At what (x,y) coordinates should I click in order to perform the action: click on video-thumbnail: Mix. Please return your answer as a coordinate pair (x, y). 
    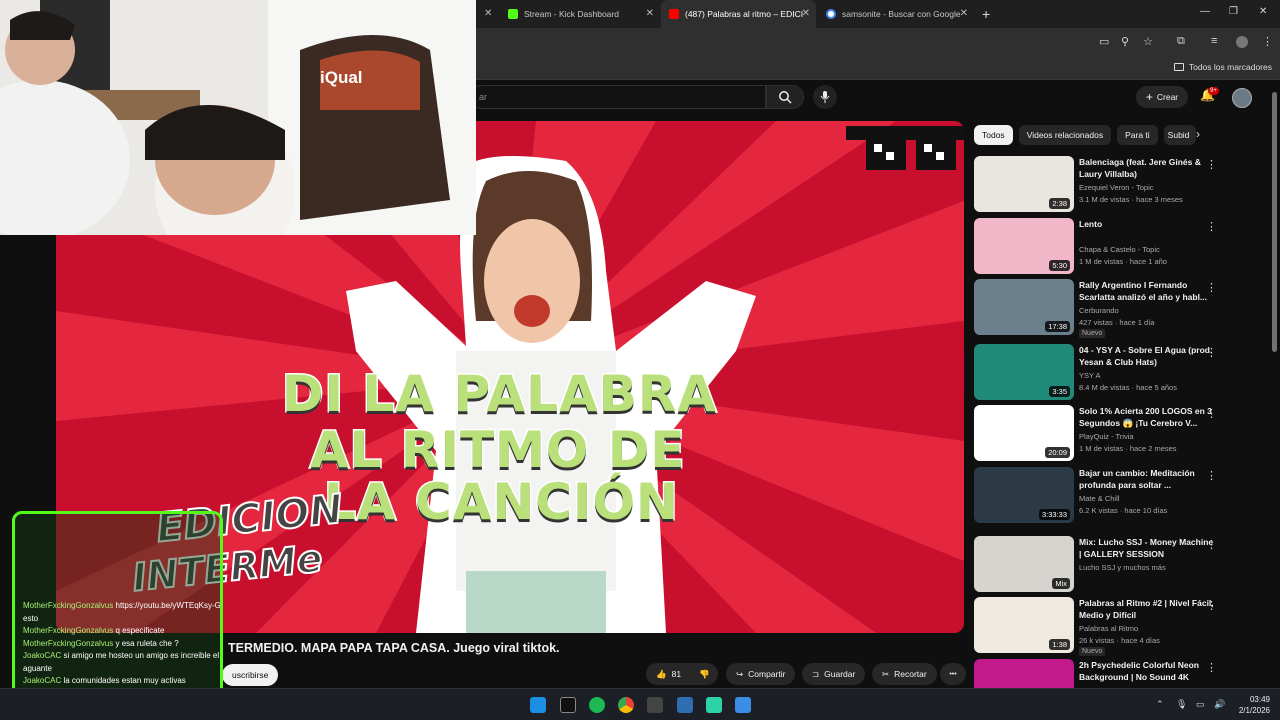
    Looking at the image, I should click on (1024, 564).